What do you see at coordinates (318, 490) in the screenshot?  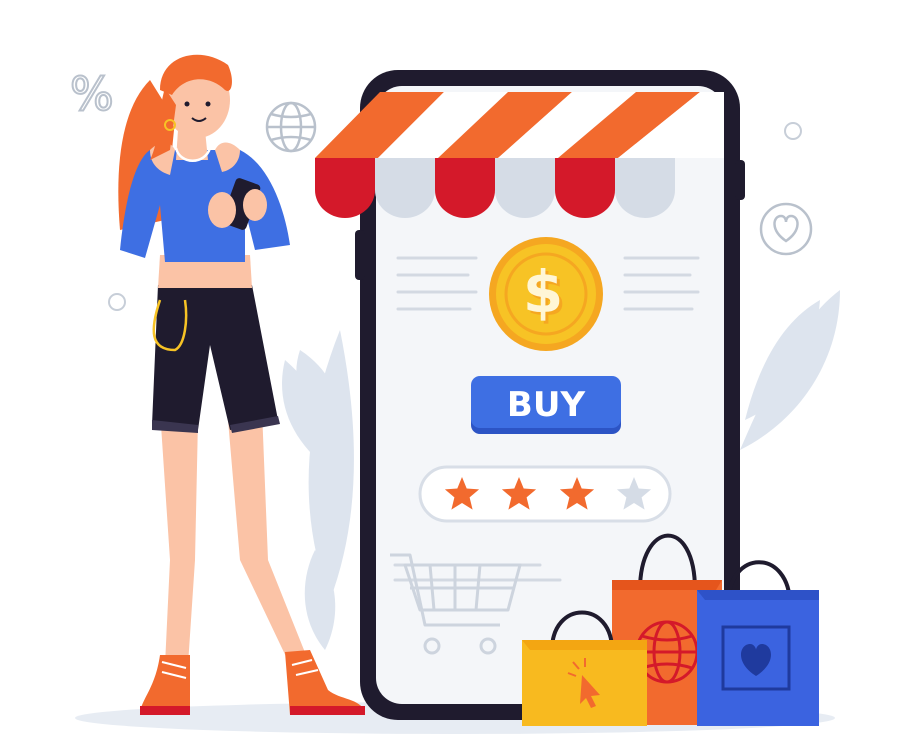 I see `background-leaves-left` at bounding box center [318, 490].